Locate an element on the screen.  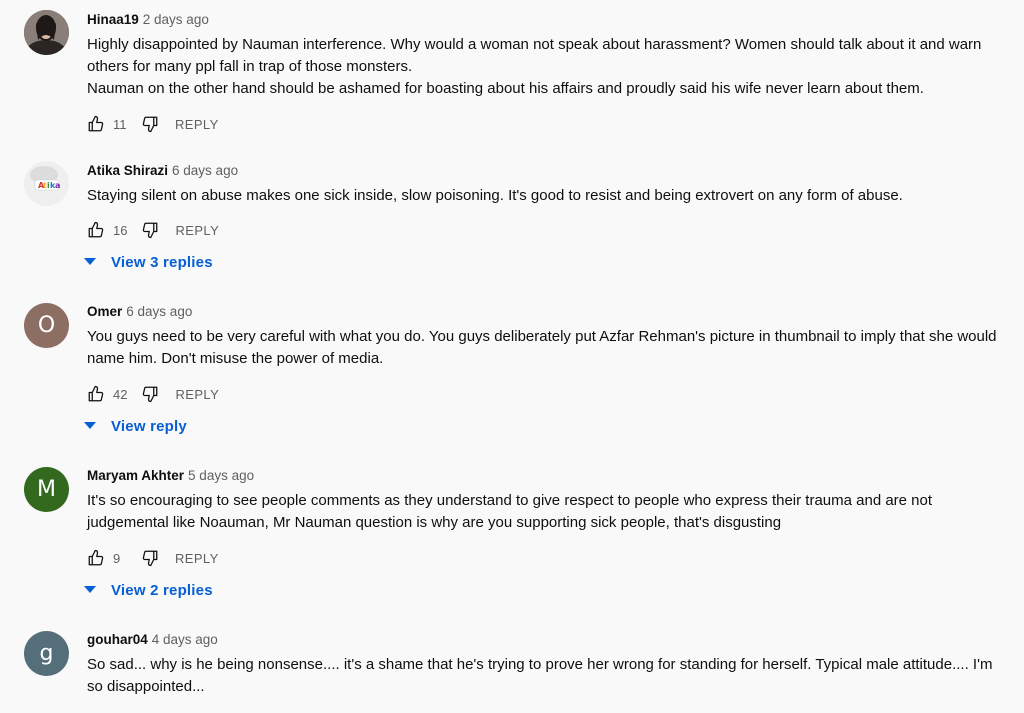
comment-author: gouhar04 is located at coordinates (117, 639).